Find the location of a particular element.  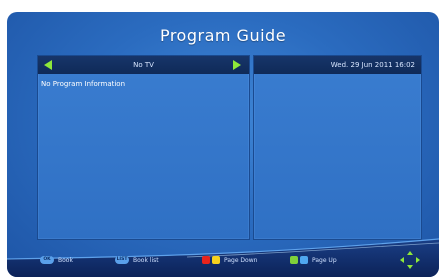

list-key-icon: LIST is located at coordinates (122, 260).